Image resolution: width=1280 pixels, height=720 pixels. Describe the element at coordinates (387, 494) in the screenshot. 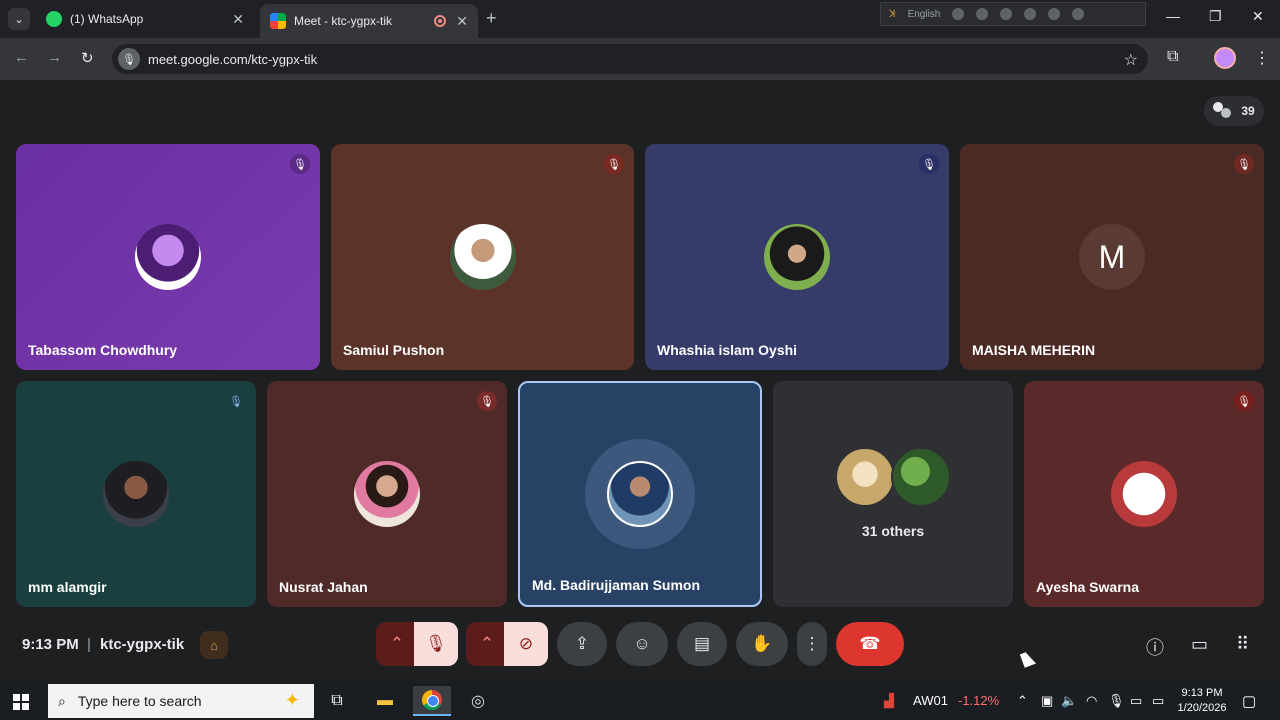

I see `participant-tile: 🎙 Nusrat Jahan` at that location.